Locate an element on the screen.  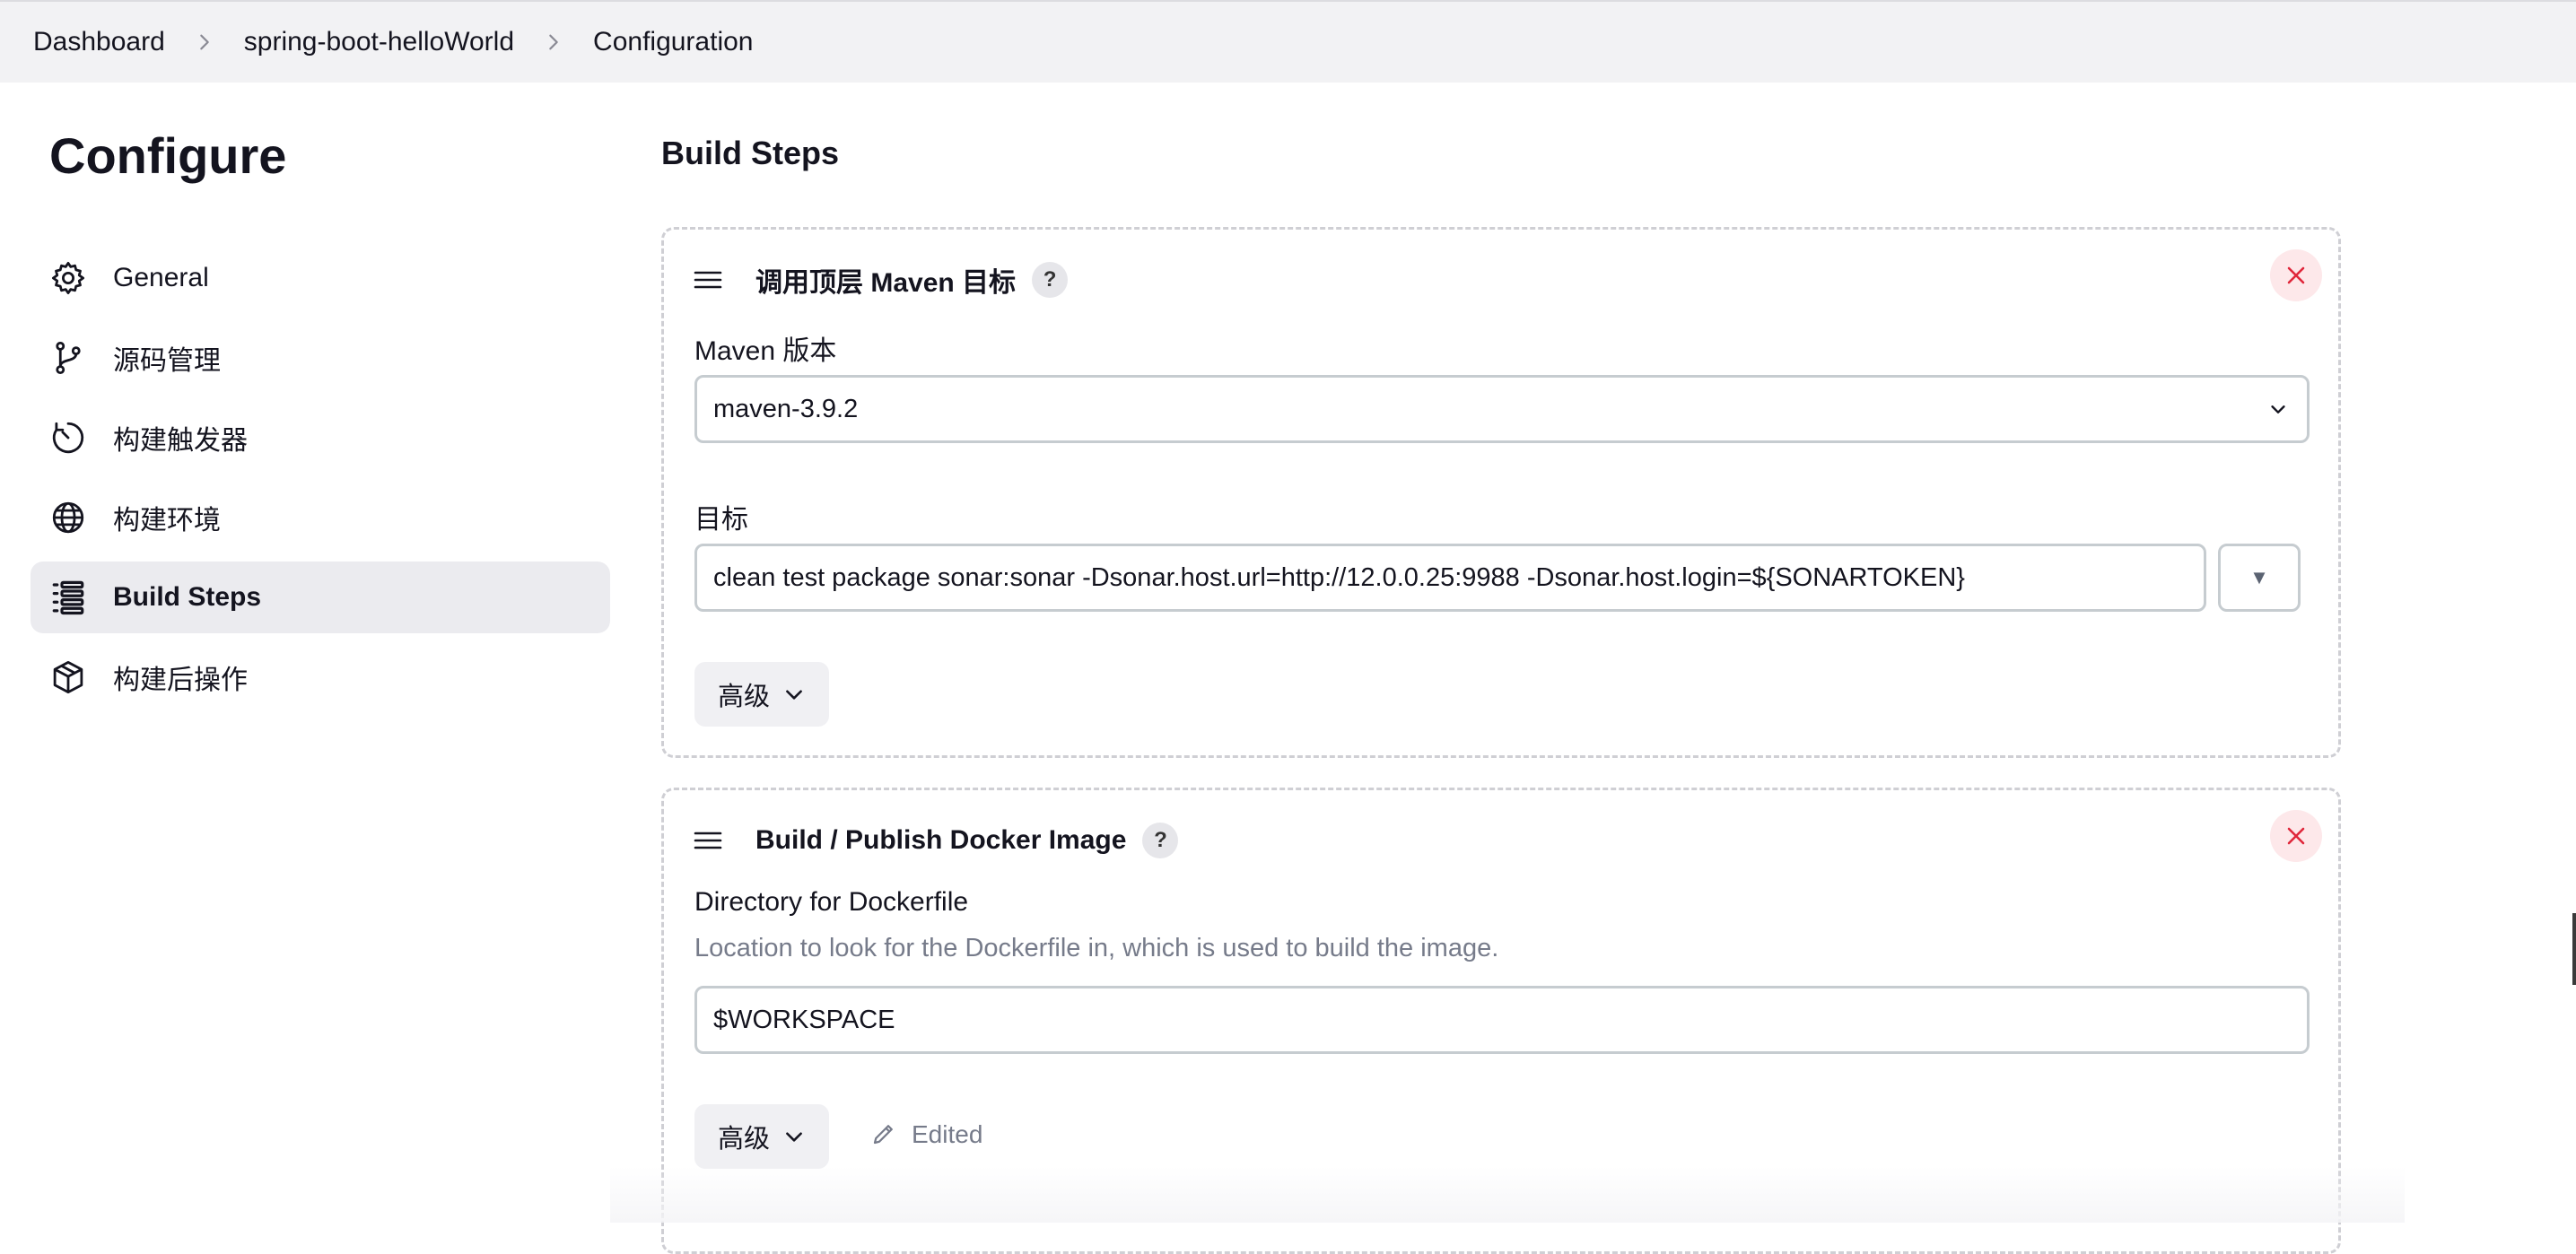
sidebar-item-build-triggers: 构建触发器 is located at coordinates (321, 438).